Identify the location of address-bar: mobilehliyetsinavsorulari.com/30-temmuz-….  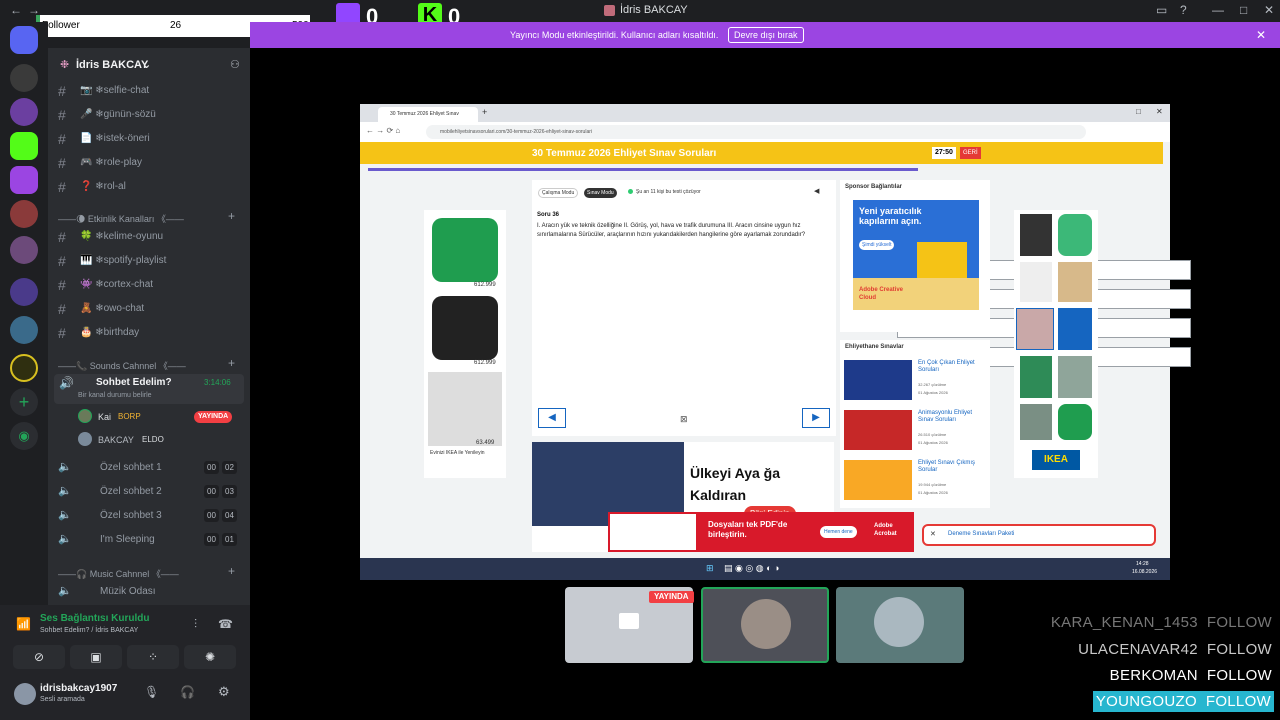
(756, 132).